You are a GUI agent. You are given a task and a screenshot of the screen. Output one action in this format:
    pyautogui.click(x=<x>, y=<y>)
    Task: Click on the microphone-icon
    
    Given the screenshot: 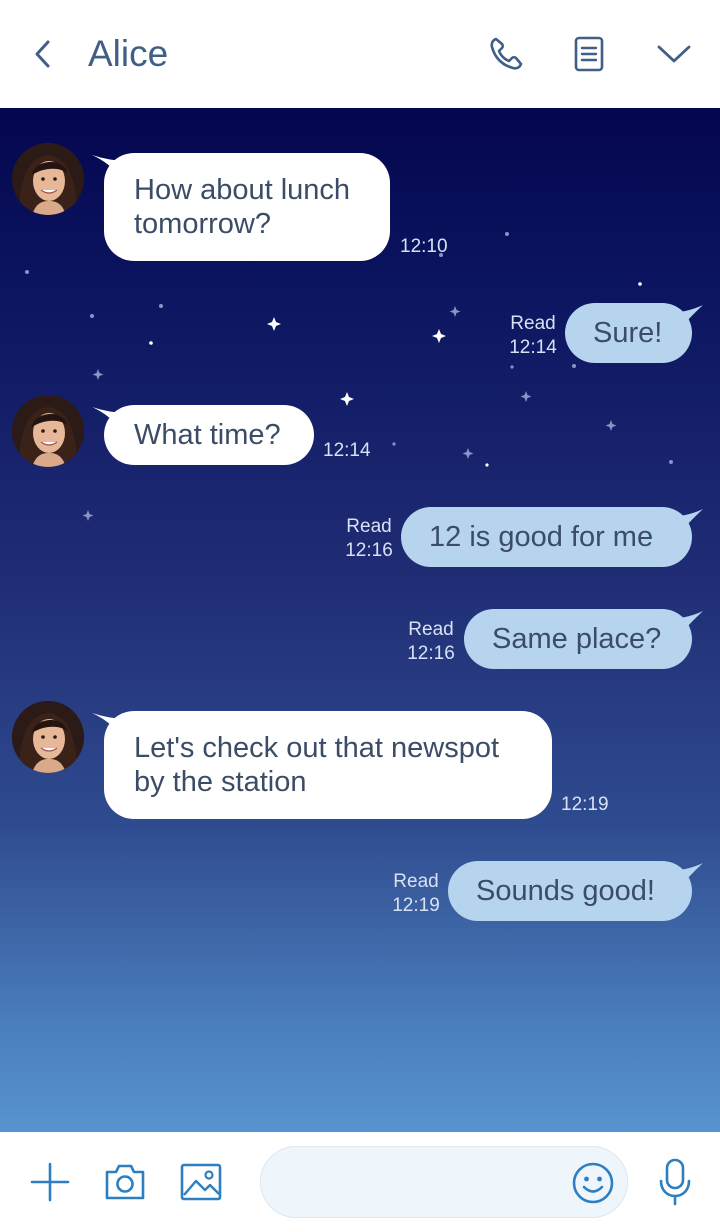 What is the action you would take?
    pyautogui.click(x=675, y=1182)
    